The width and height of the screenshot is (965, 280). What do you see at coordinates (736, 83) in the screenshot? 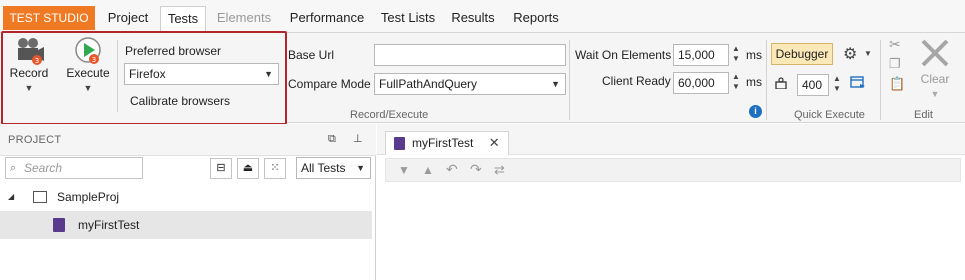
I see `client-ready-stepper: ▲ ▼` at bounding box center [736, 83].